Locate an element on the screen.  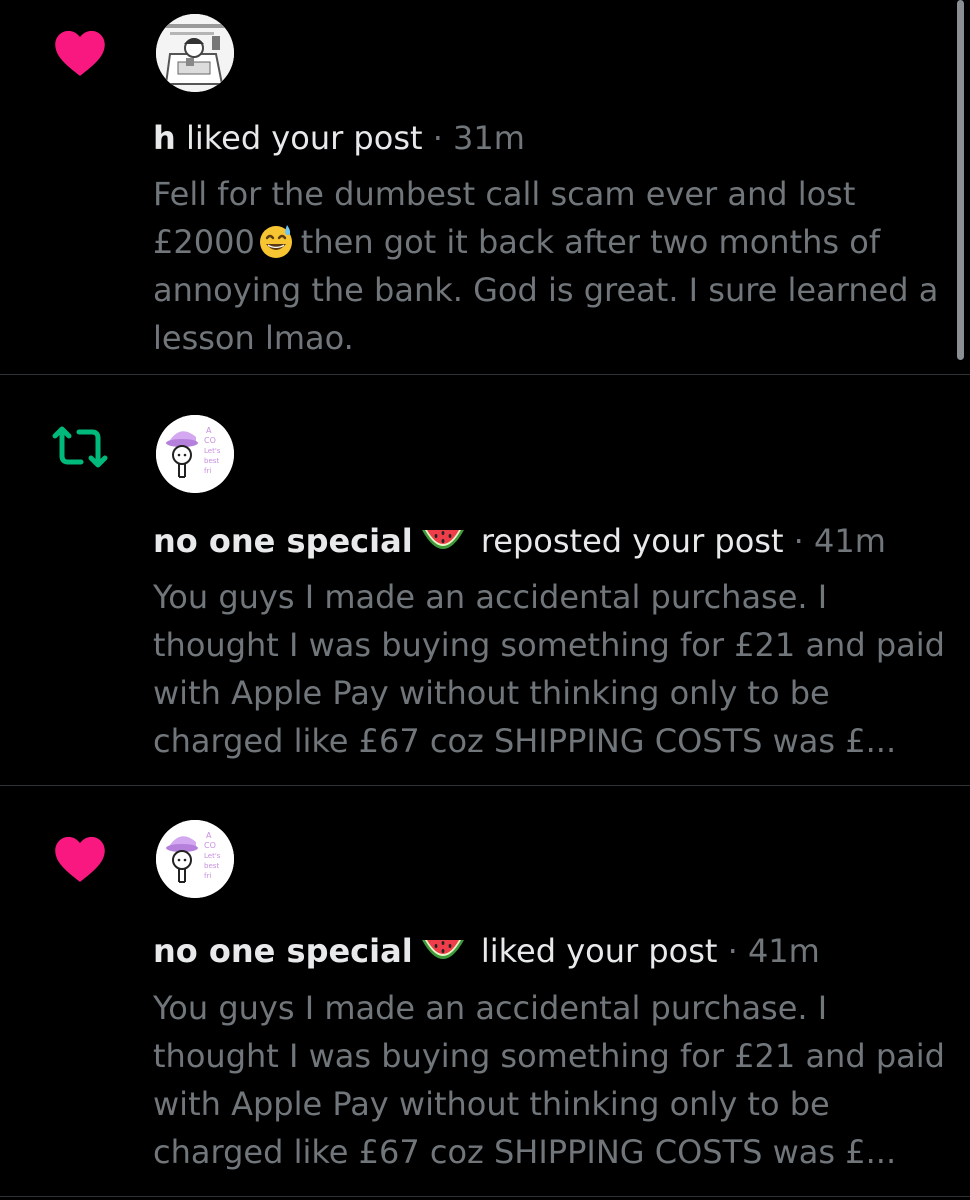
notification-headline: no one special reposted your post · 41m is located at coordinates (519, 541).